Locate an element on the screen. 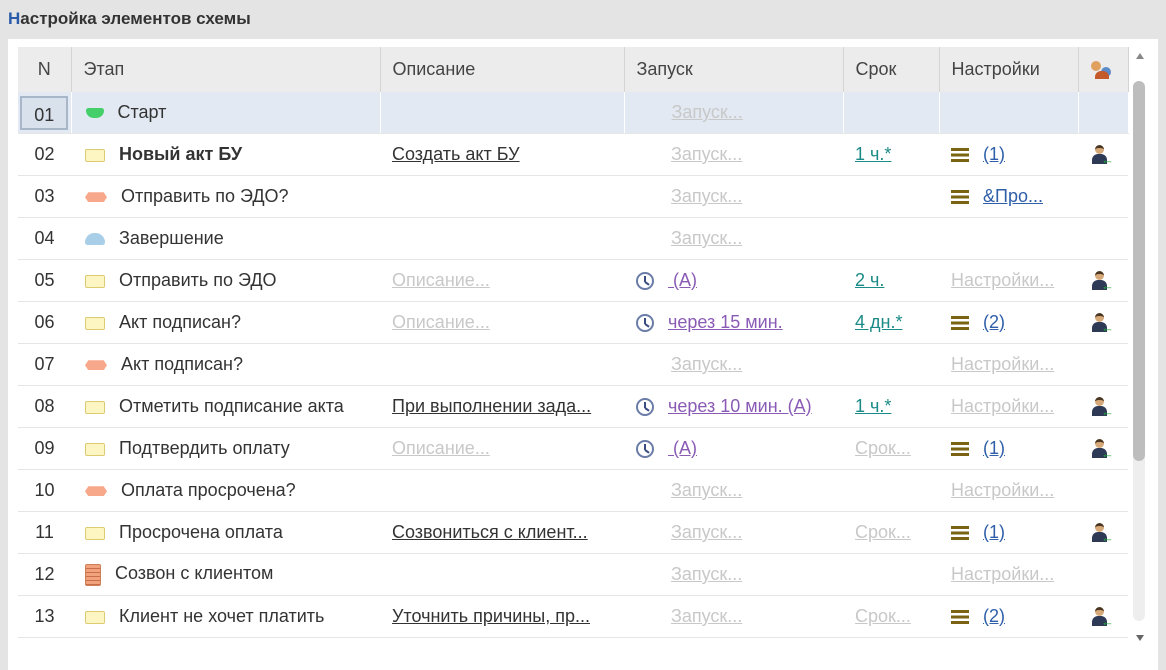 The height and width of the screenshot is (670, 1166). stage-cell: Старт is located at coordinates (226, 113).